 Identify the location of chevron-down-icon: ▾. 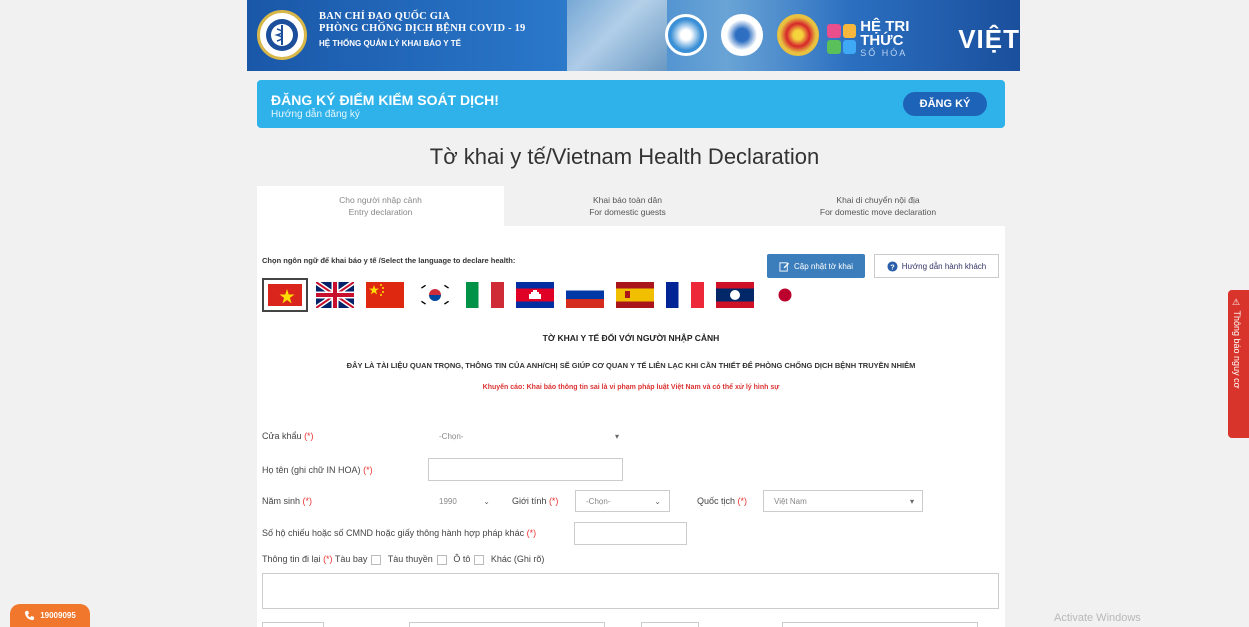
(616, 436).